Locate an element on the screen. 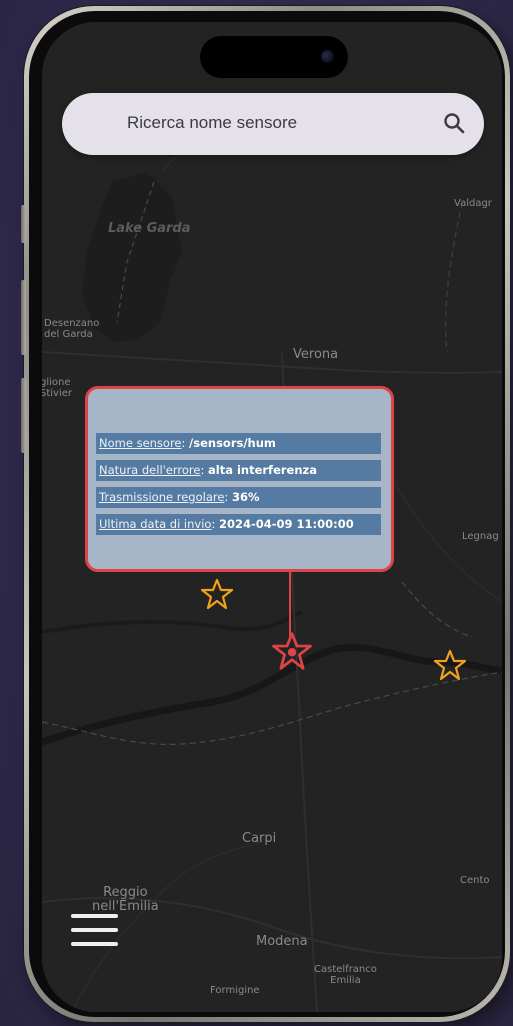  map-label-formigine: Formigine is located at coordinates (235, 990).